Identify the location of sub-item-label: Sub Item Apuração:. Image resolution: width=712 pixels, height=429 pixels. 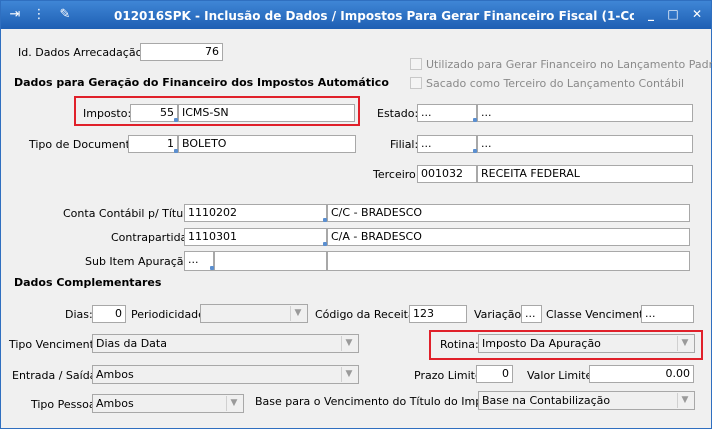
(139, 261).